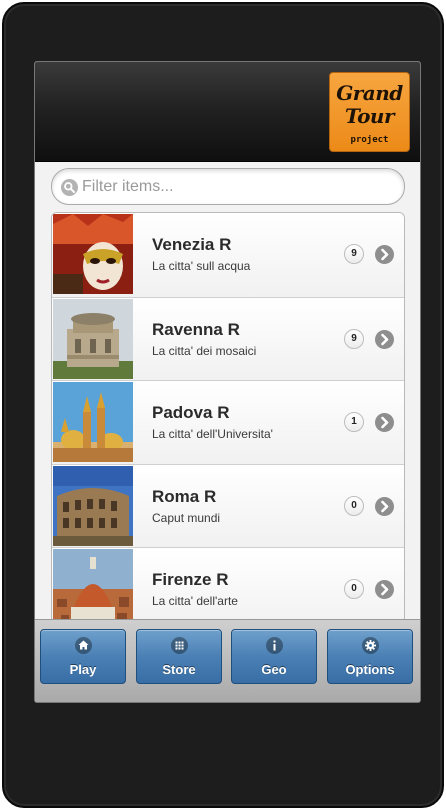  Describe the element at coordinates (192, 244) in the screenshot. I see `item-title: Venezia R` at that location.